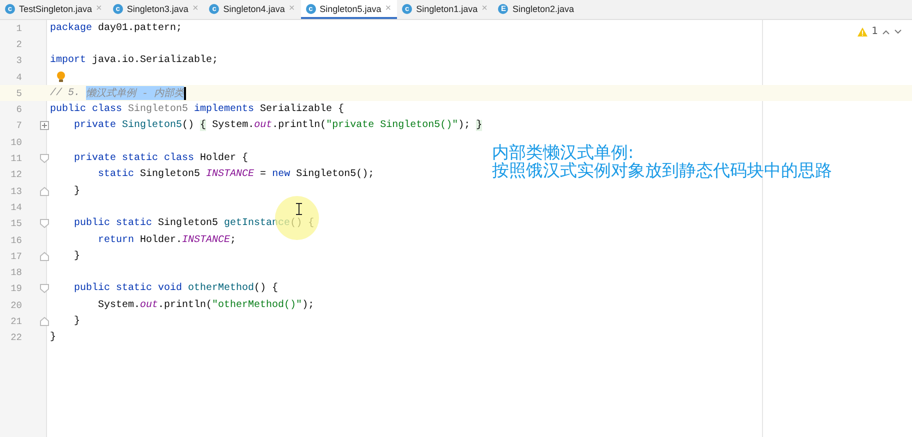 The width and height of the screenshot is (912, 437). I want to click on line-number: 13, so click(16, 191).